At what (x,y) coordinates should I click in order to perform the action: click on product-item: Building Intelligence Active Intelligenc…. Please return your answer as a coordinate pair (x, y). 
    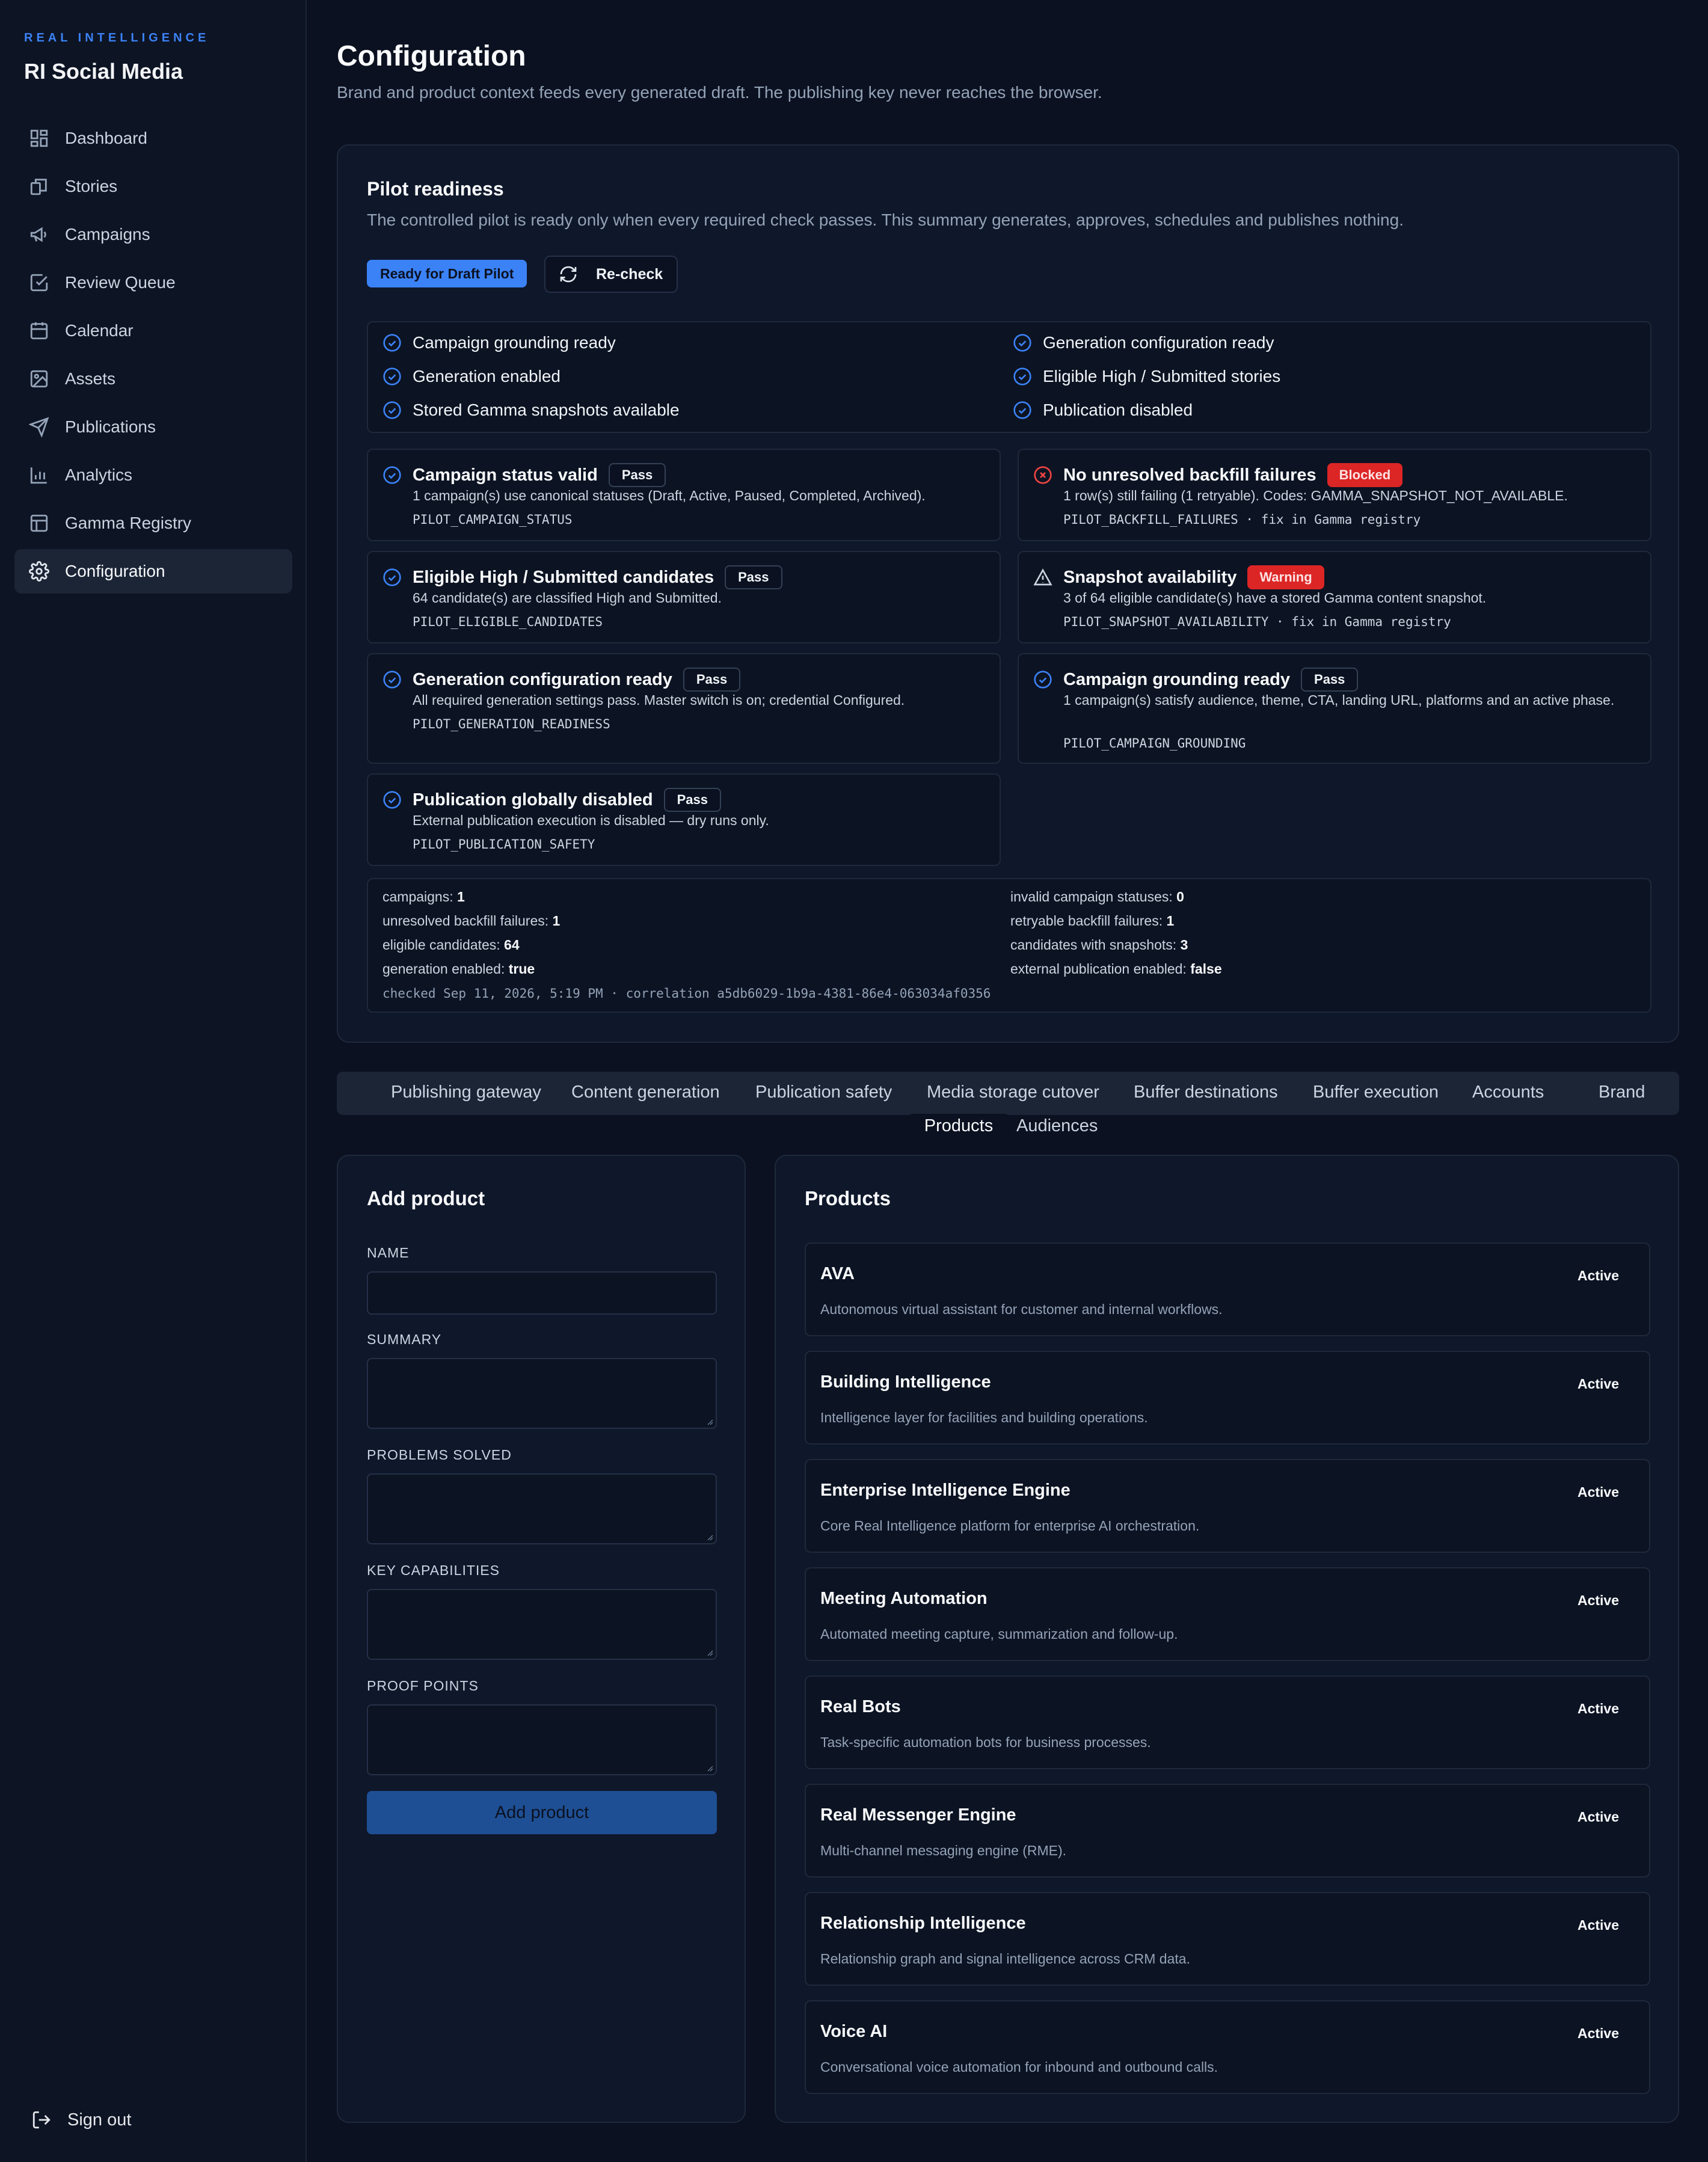
    Looking at the image, I should click on (1227, 1398).